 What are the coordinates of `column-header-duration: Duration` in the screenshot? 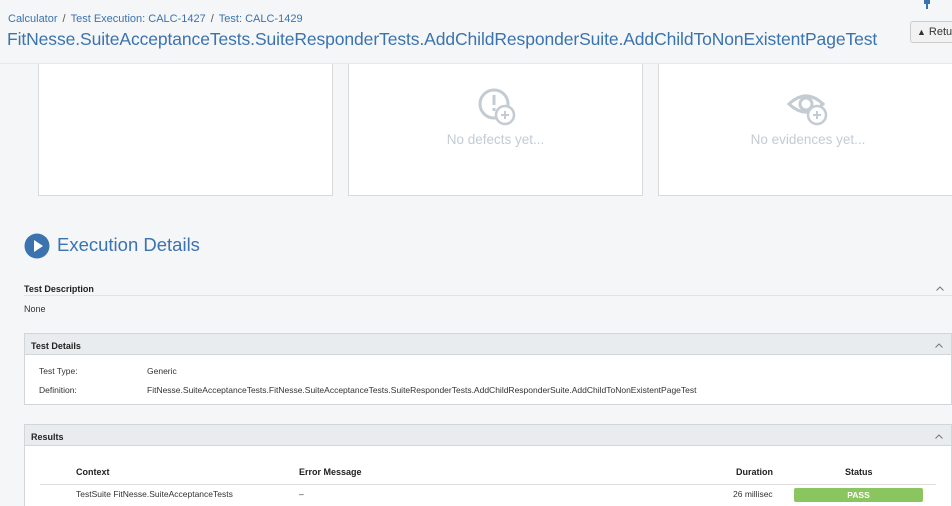 It's located at (754, 472).